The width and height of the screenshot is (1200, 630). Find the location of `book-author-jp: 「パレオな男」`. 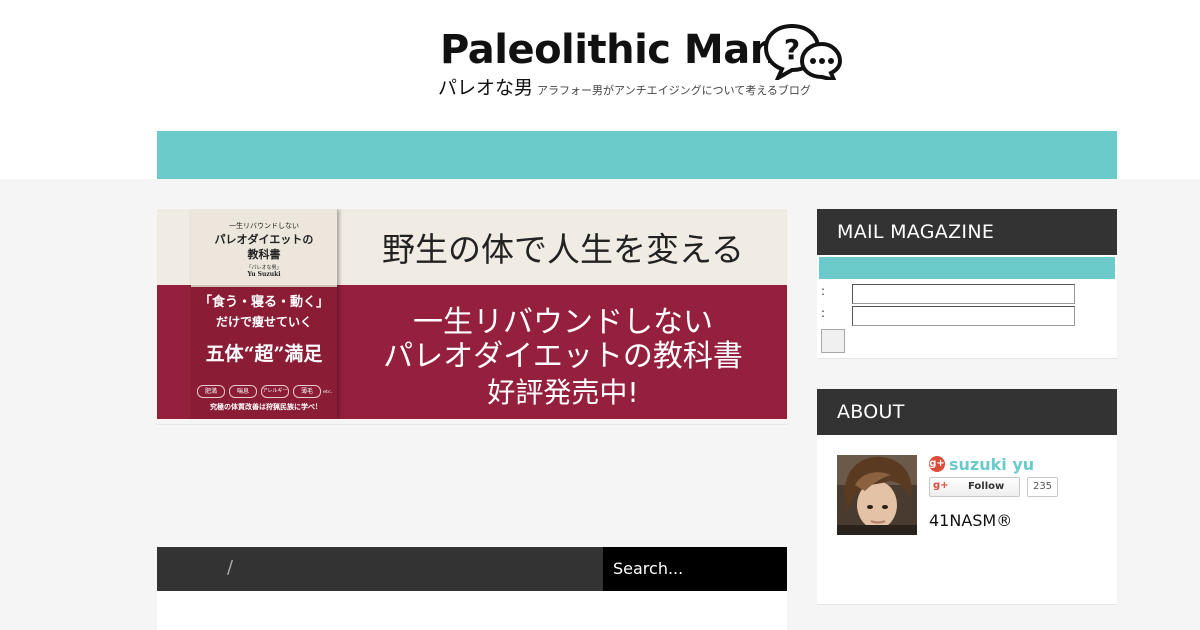

book-author-jp: 「パレオな男」 is located at coordinates (264, 268).